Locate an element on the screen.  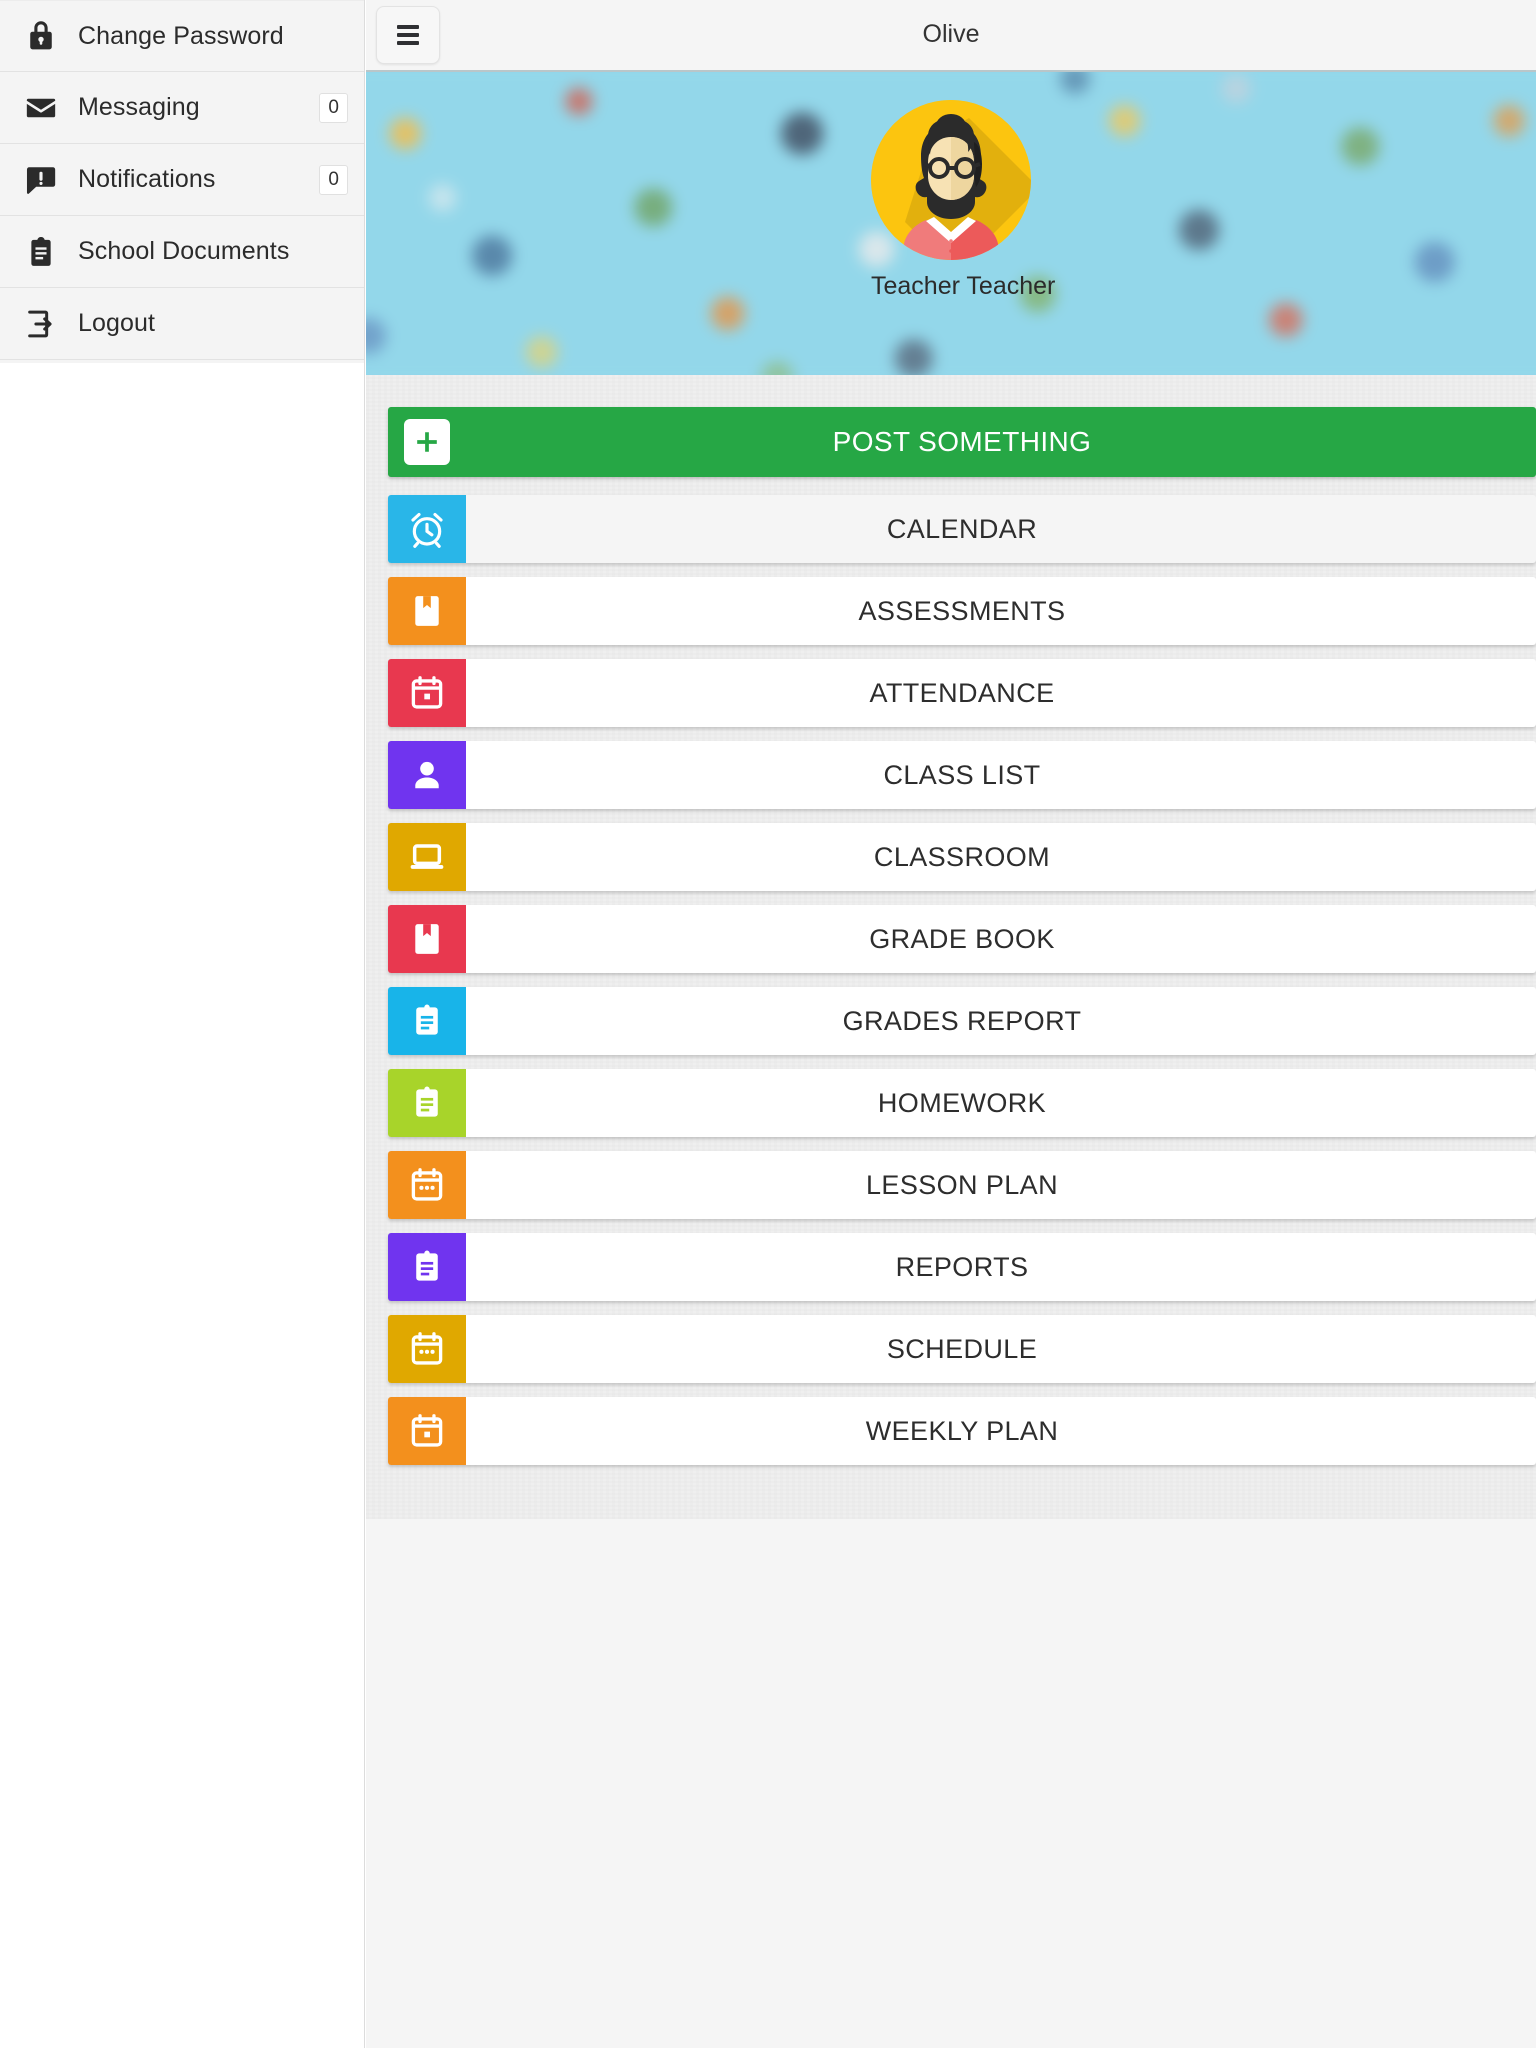
post-icon-holder is located at coordinates (427, 442).